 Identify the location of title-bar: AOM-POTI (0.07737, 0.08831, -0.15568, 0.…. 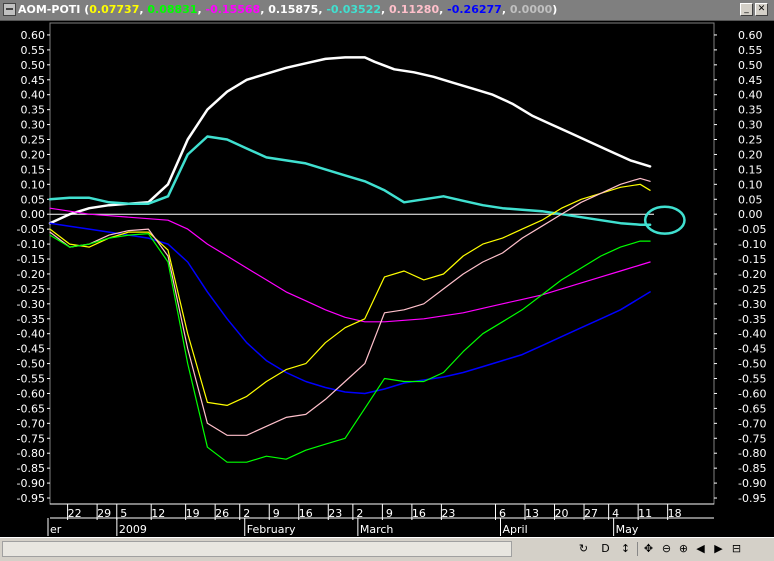
(387, 10).